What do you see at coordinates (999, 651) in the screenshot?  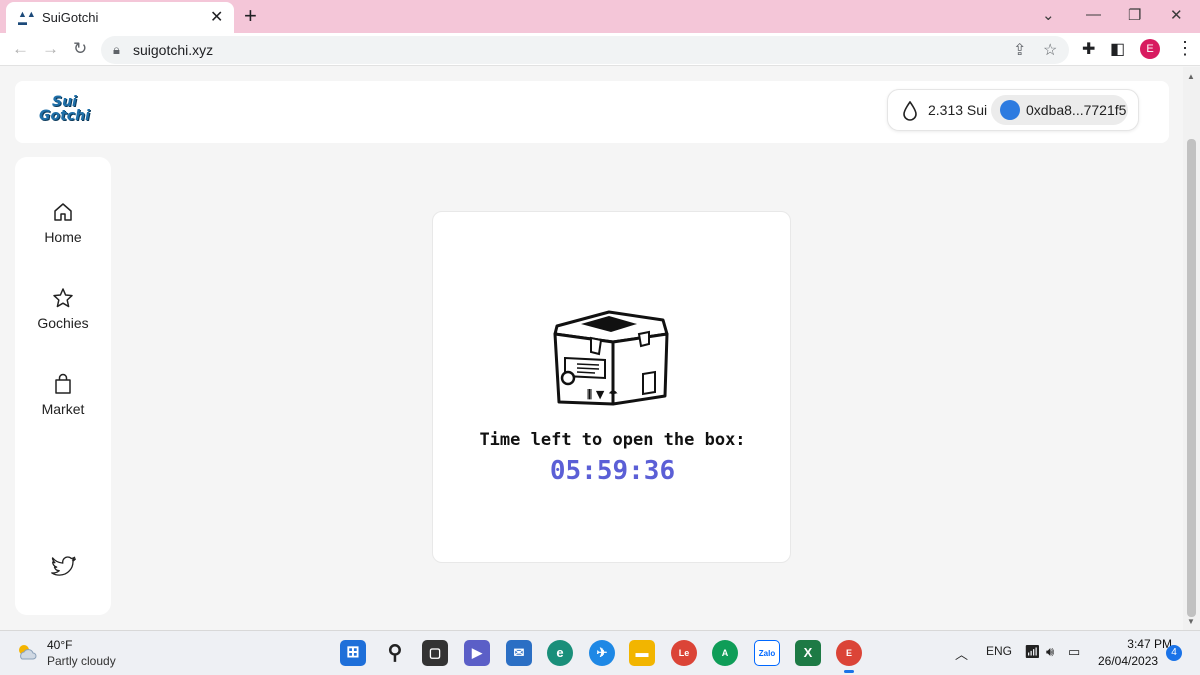 I see `input-language: ENG` at bounding box center [999, 651].